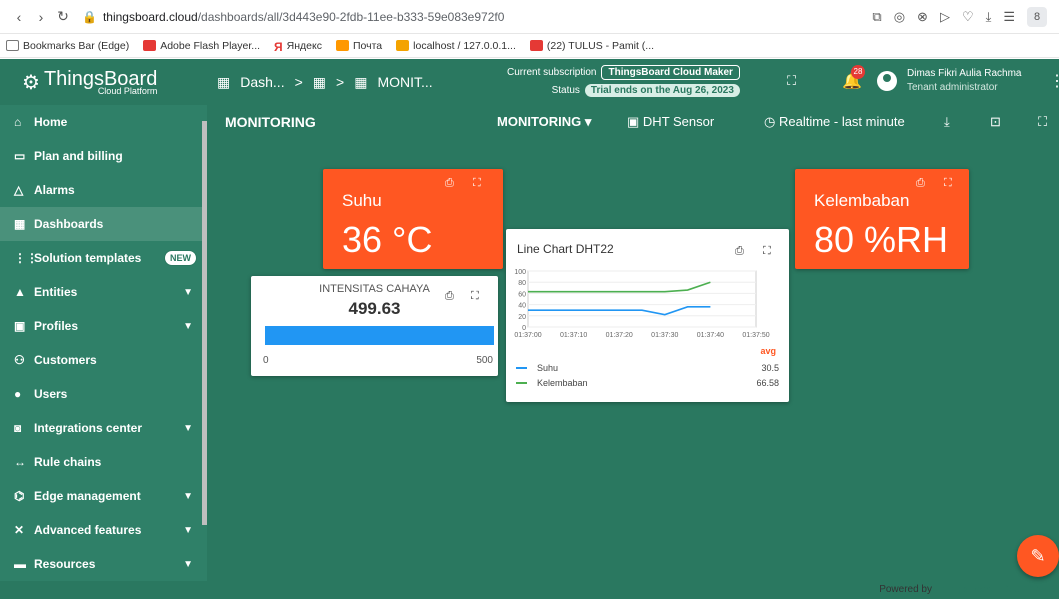 The width and height of the screenshot is (1059, 599). What do you see at coordinates (413, 219) in the screenshot?
I see `suhu-widget: ⎙ ⛶ Suhu 36 °C` at bounding box center [413, 219].